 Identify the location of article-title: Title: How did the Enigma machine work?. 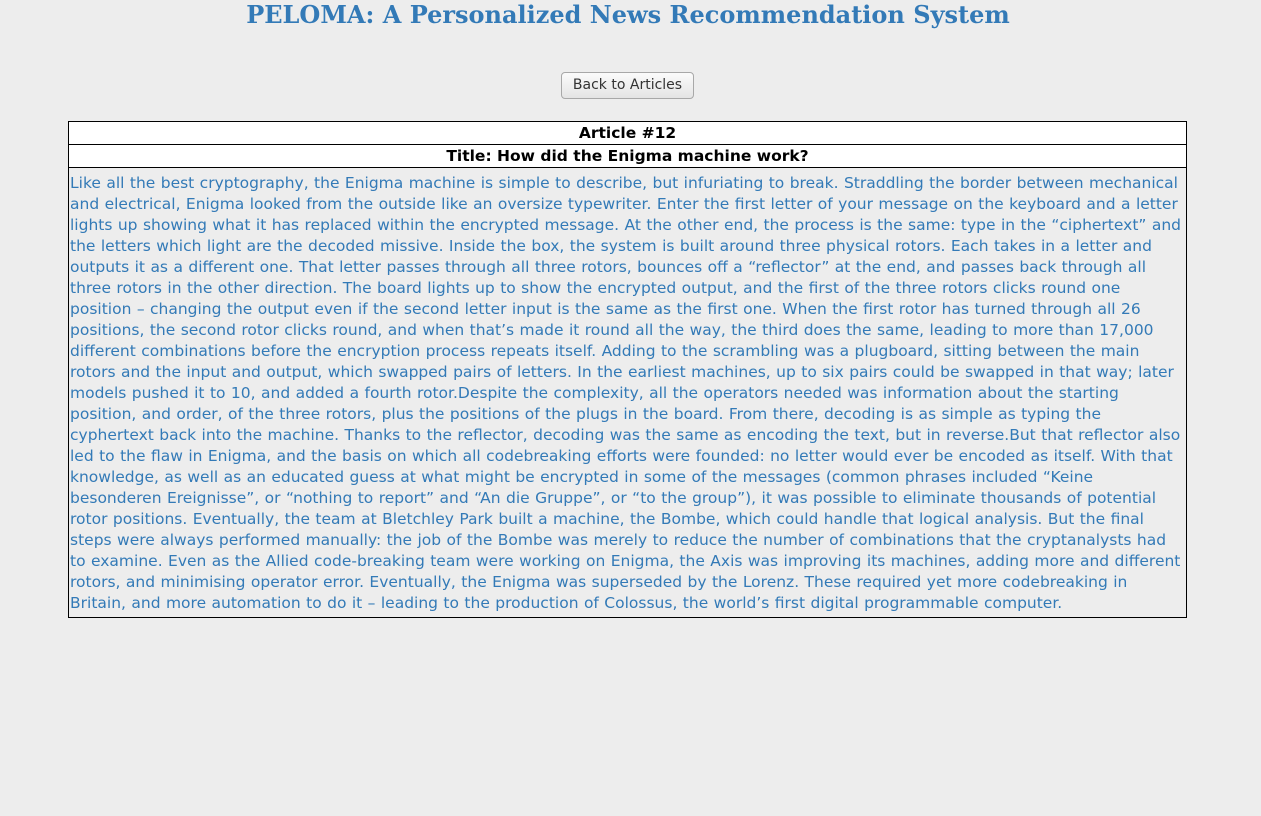
(627, 156).